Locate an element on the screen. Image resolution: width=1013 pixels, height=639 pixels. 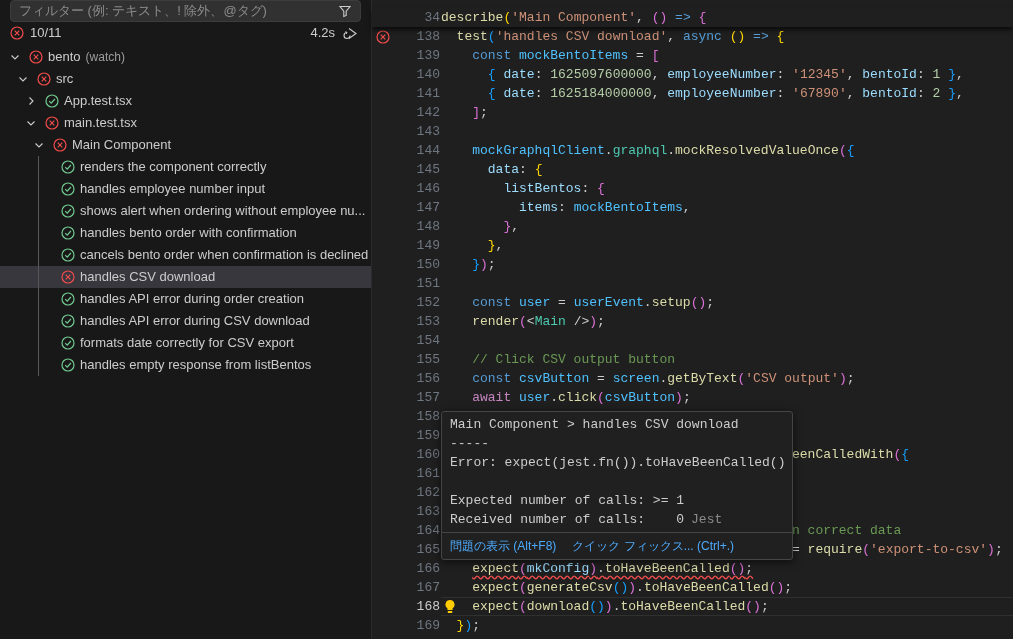
filter-field: フィルター (例: テキスト、! 除外、@タグ) is located at coordinates (185, 11).